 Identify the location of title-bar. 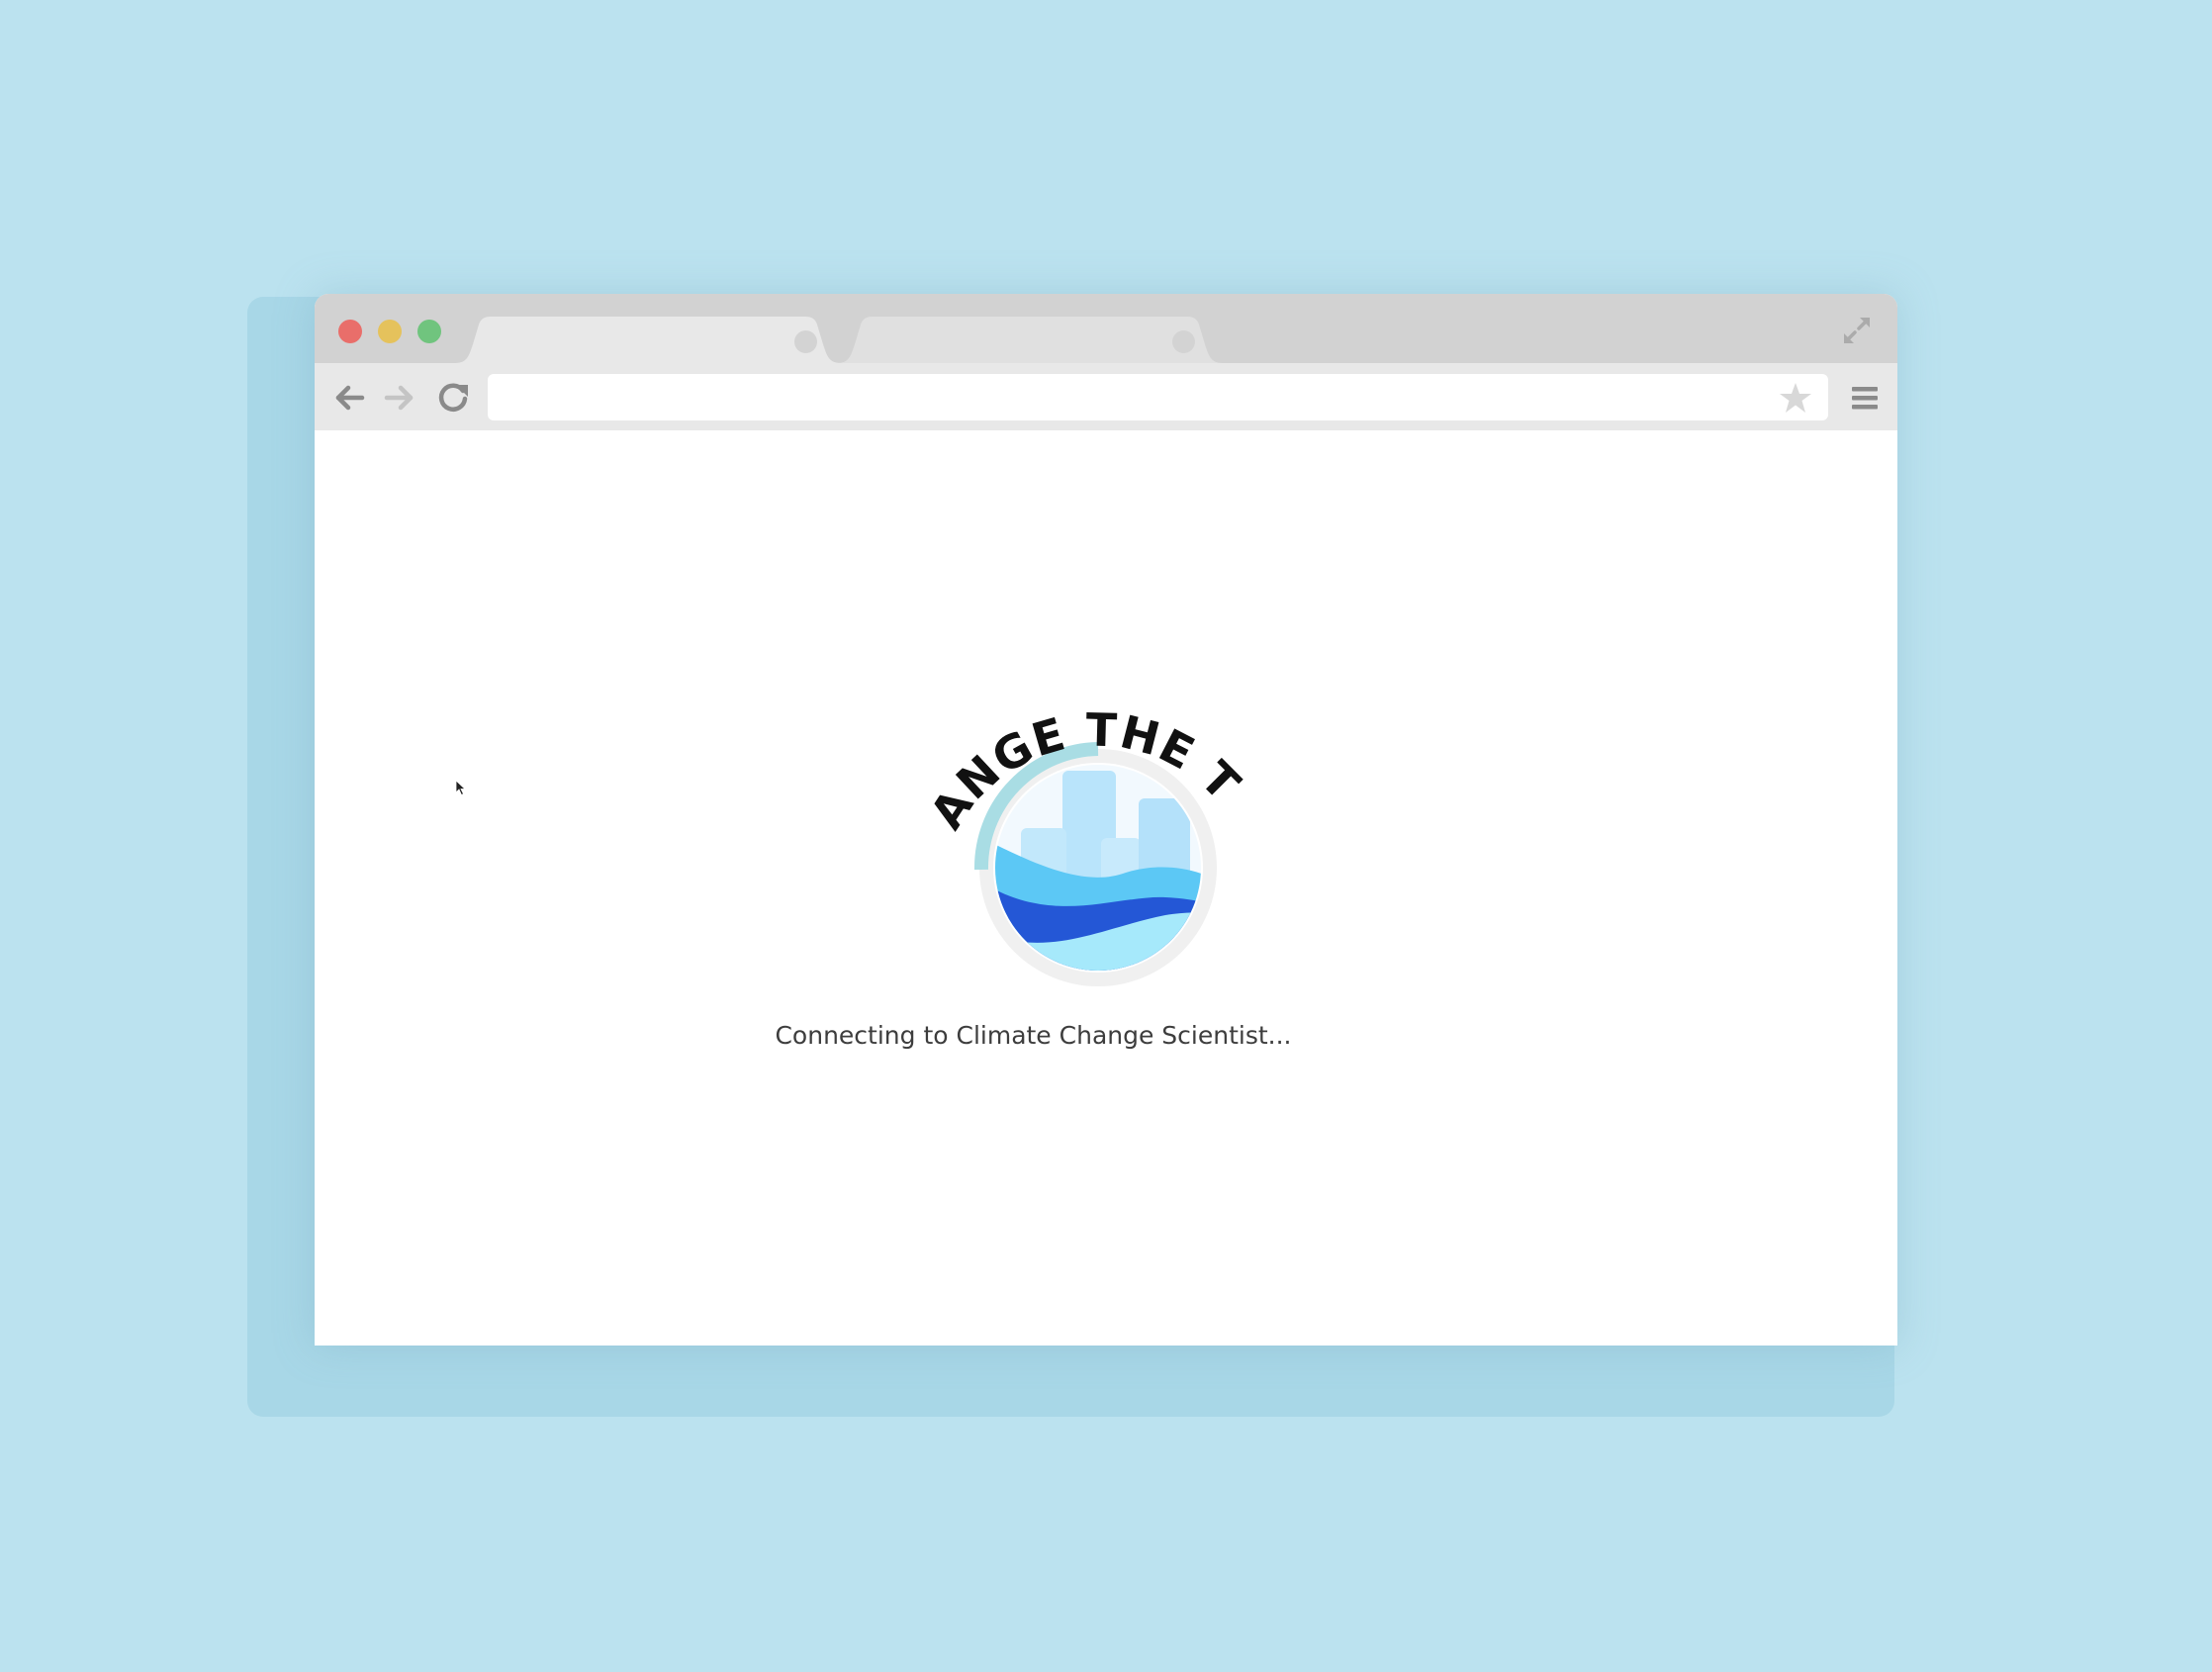
(1106, 328).